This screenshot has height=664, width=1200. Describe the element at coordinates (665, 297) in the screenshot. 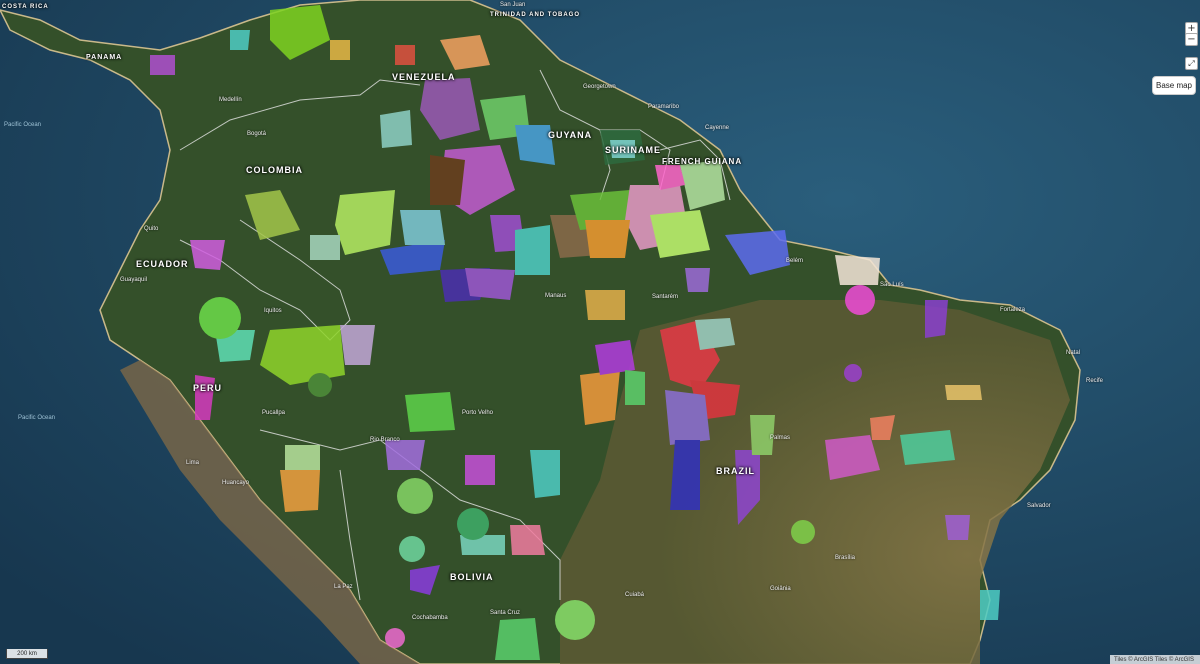

I see `city-label: Santarém` at that location.